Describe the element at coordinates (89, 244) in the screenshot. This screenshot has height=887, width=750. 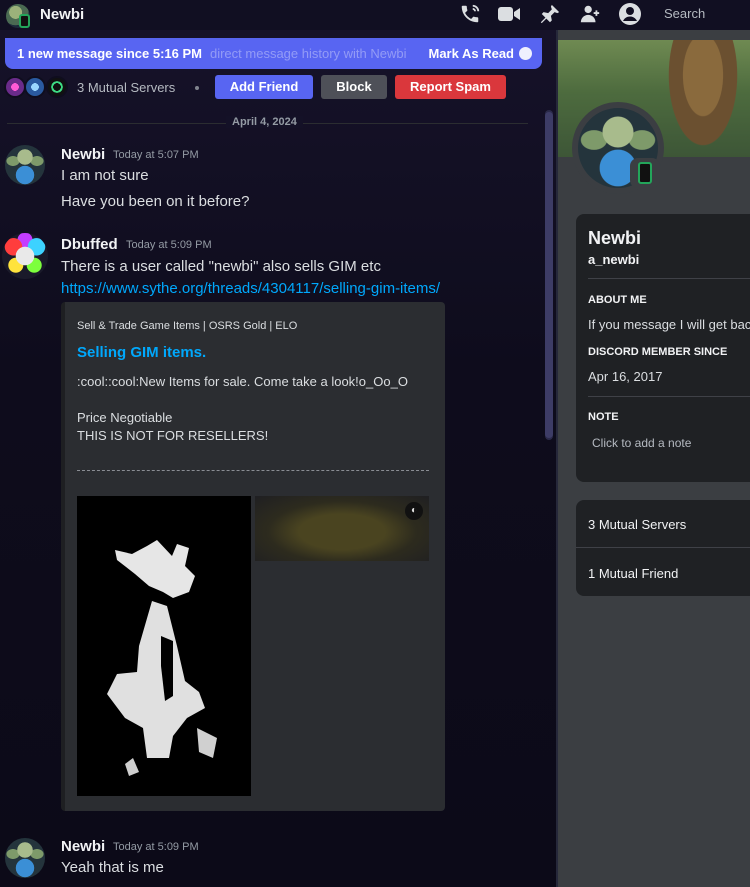
I see `message-author: Dbuffed` at that location.